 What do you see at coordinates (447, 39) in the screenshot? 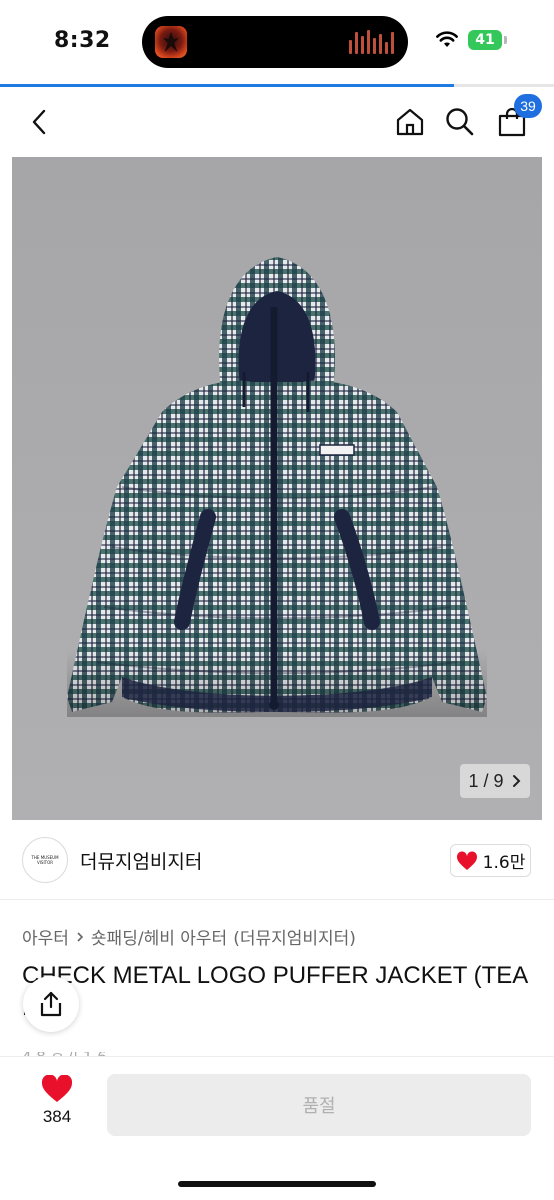
I see `wifi-icon` at bounding box center [447, 39].